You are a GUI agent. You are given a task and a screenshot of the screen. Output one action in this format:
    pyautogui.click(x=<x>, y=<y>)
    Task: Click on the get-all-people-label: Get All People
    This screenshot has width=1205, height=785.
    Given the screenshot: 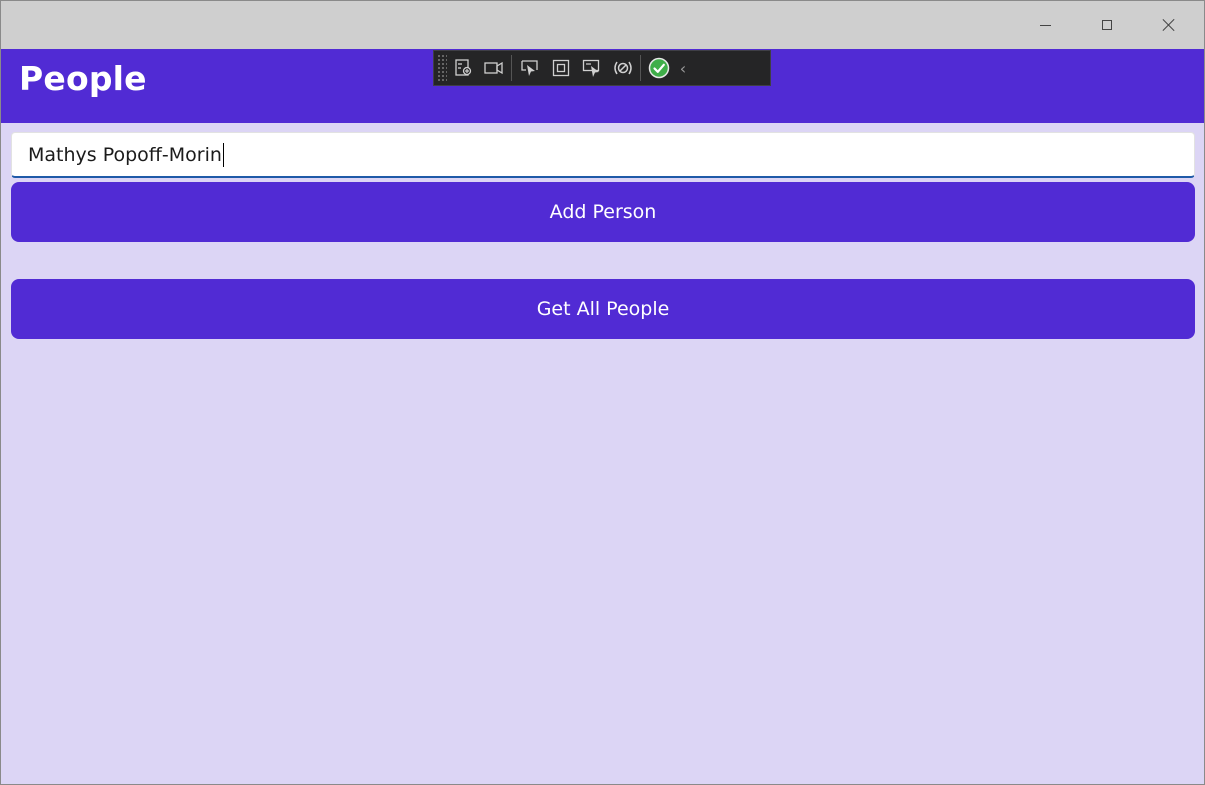 What is the action you would take?
    pyautogui.click(x=603, y=309)
    